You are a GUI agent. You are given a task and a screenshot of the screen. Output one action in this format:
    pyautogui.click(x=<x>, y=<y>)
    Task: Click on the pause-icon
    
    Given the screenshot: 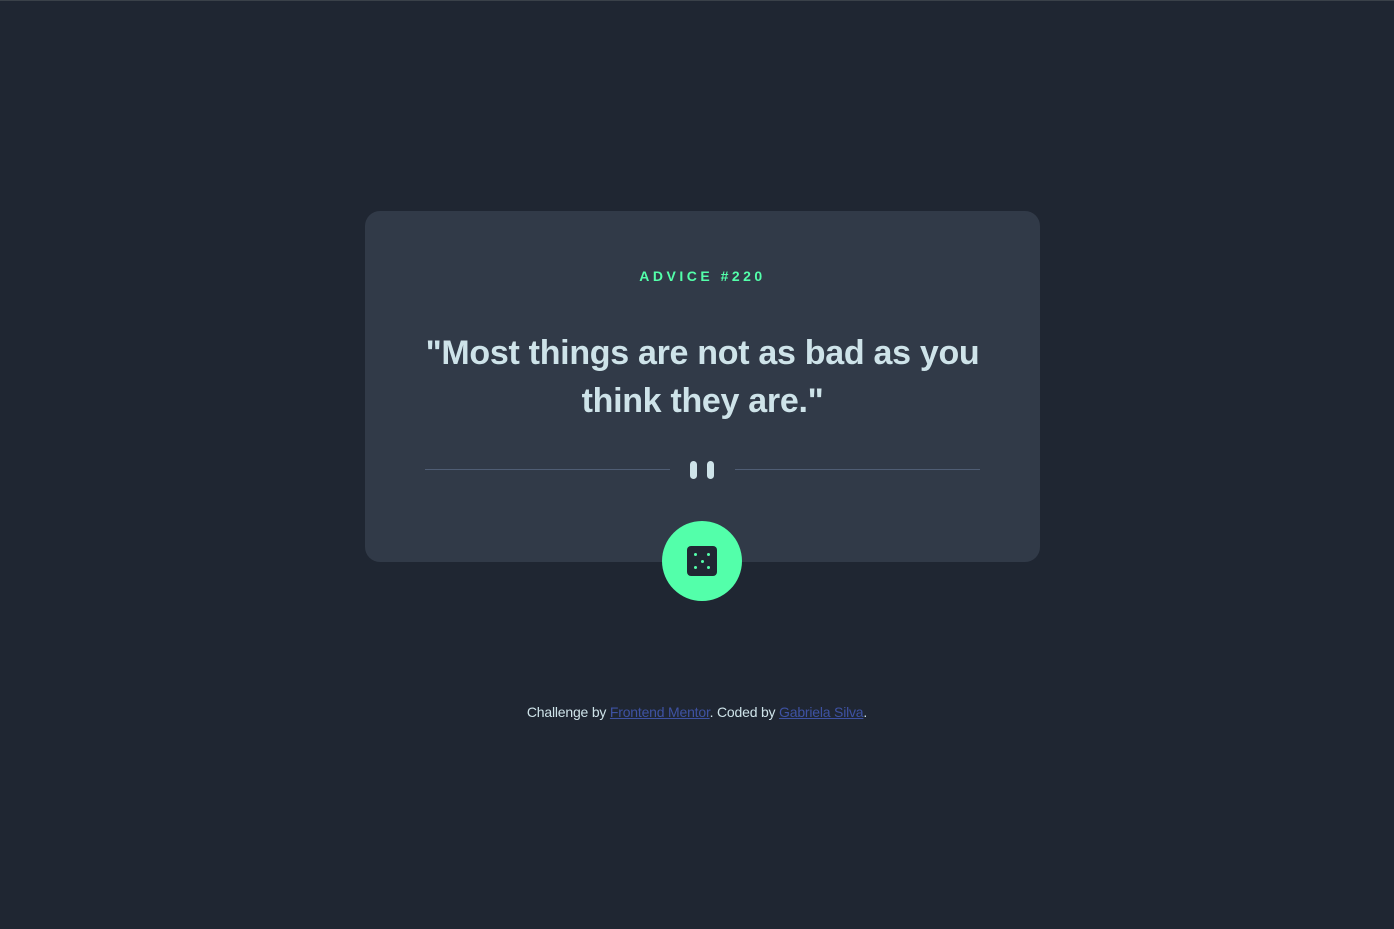 What is the action you would take?
    pyautogui.click(x=702, y=470)
    